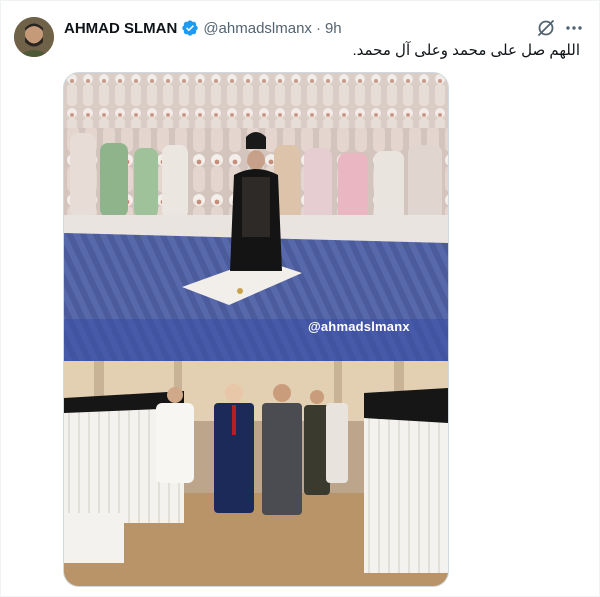 The image size is (600, 597). I want to click on post-header: AHMAD SLMAN @ahmadslmanx · 9h, so click(203, 28).